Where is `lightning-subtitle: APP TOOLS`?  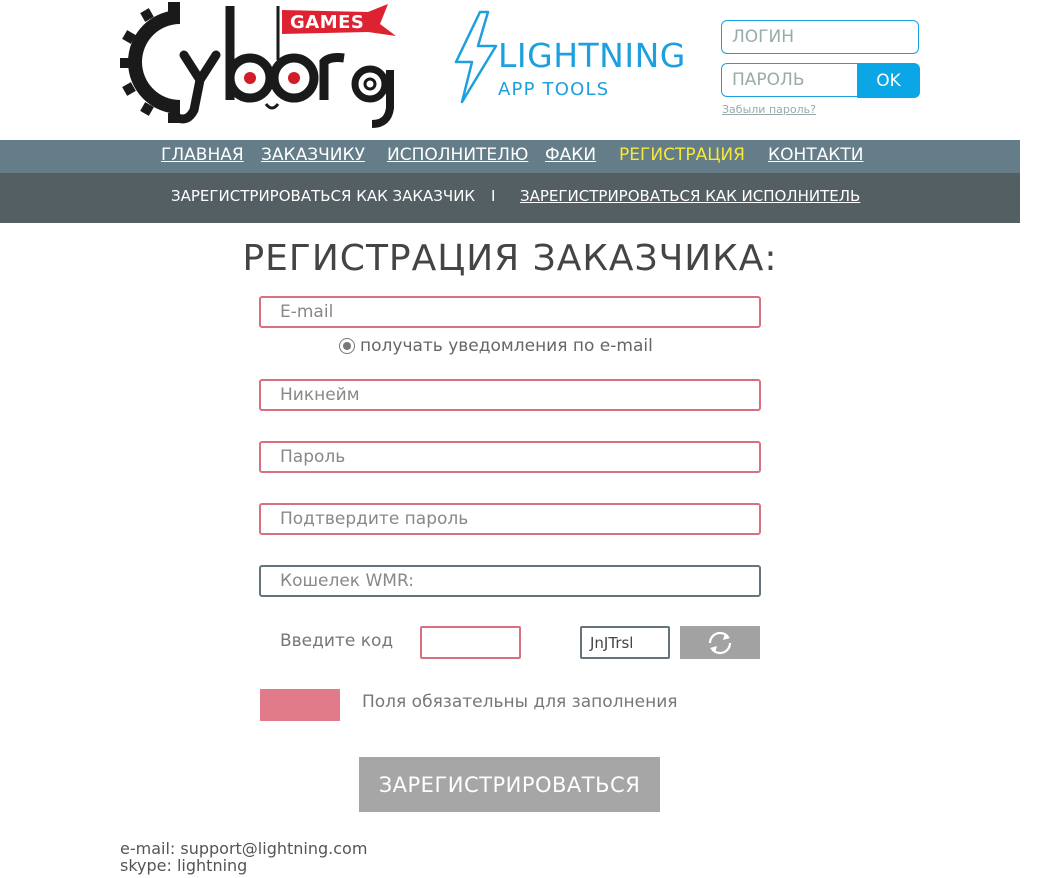 lightning-subtitle: APP TOOLS is located at coordinates (554, 89).